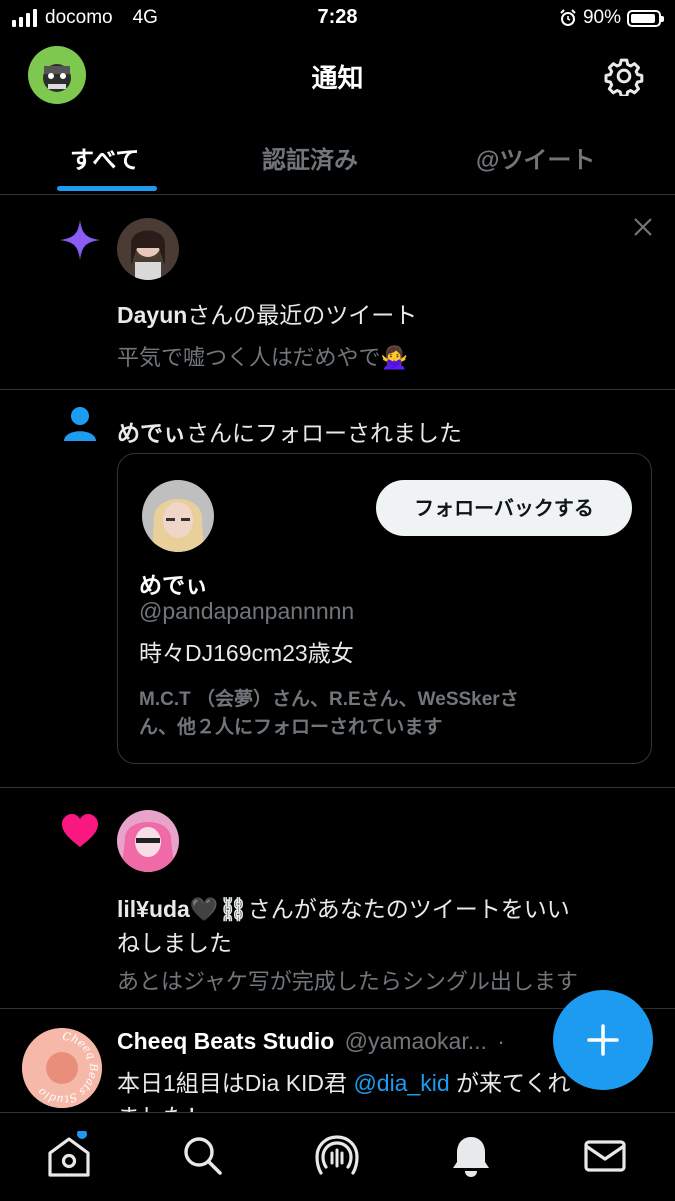 The image size is (675, 1201). I want to click on compose-tweet-button, so click(603, 1040).